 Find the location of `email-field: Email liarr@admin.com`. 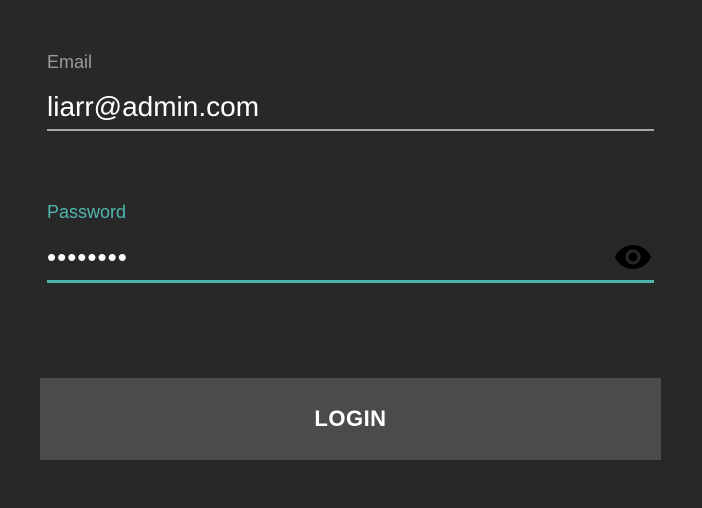

email-field: Email liarr@admin.com is located at coordinates (350, 91).